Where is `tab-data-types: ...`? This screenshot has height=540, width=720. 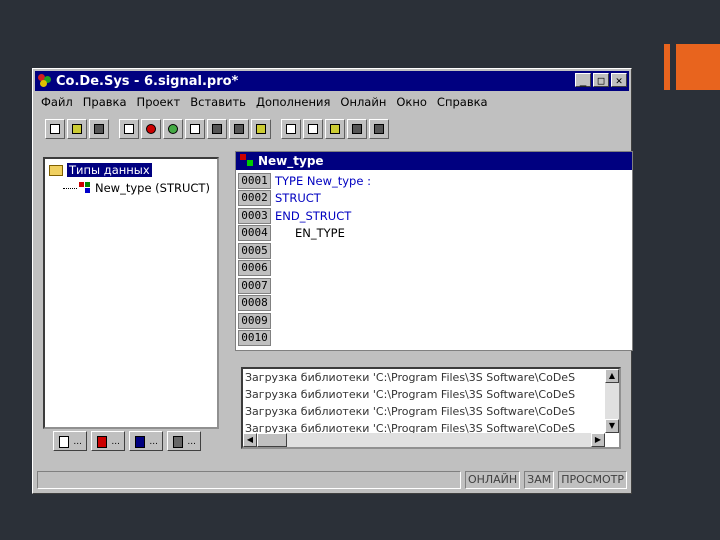
tab-data-types: ... is located at coordinates (108, 441).